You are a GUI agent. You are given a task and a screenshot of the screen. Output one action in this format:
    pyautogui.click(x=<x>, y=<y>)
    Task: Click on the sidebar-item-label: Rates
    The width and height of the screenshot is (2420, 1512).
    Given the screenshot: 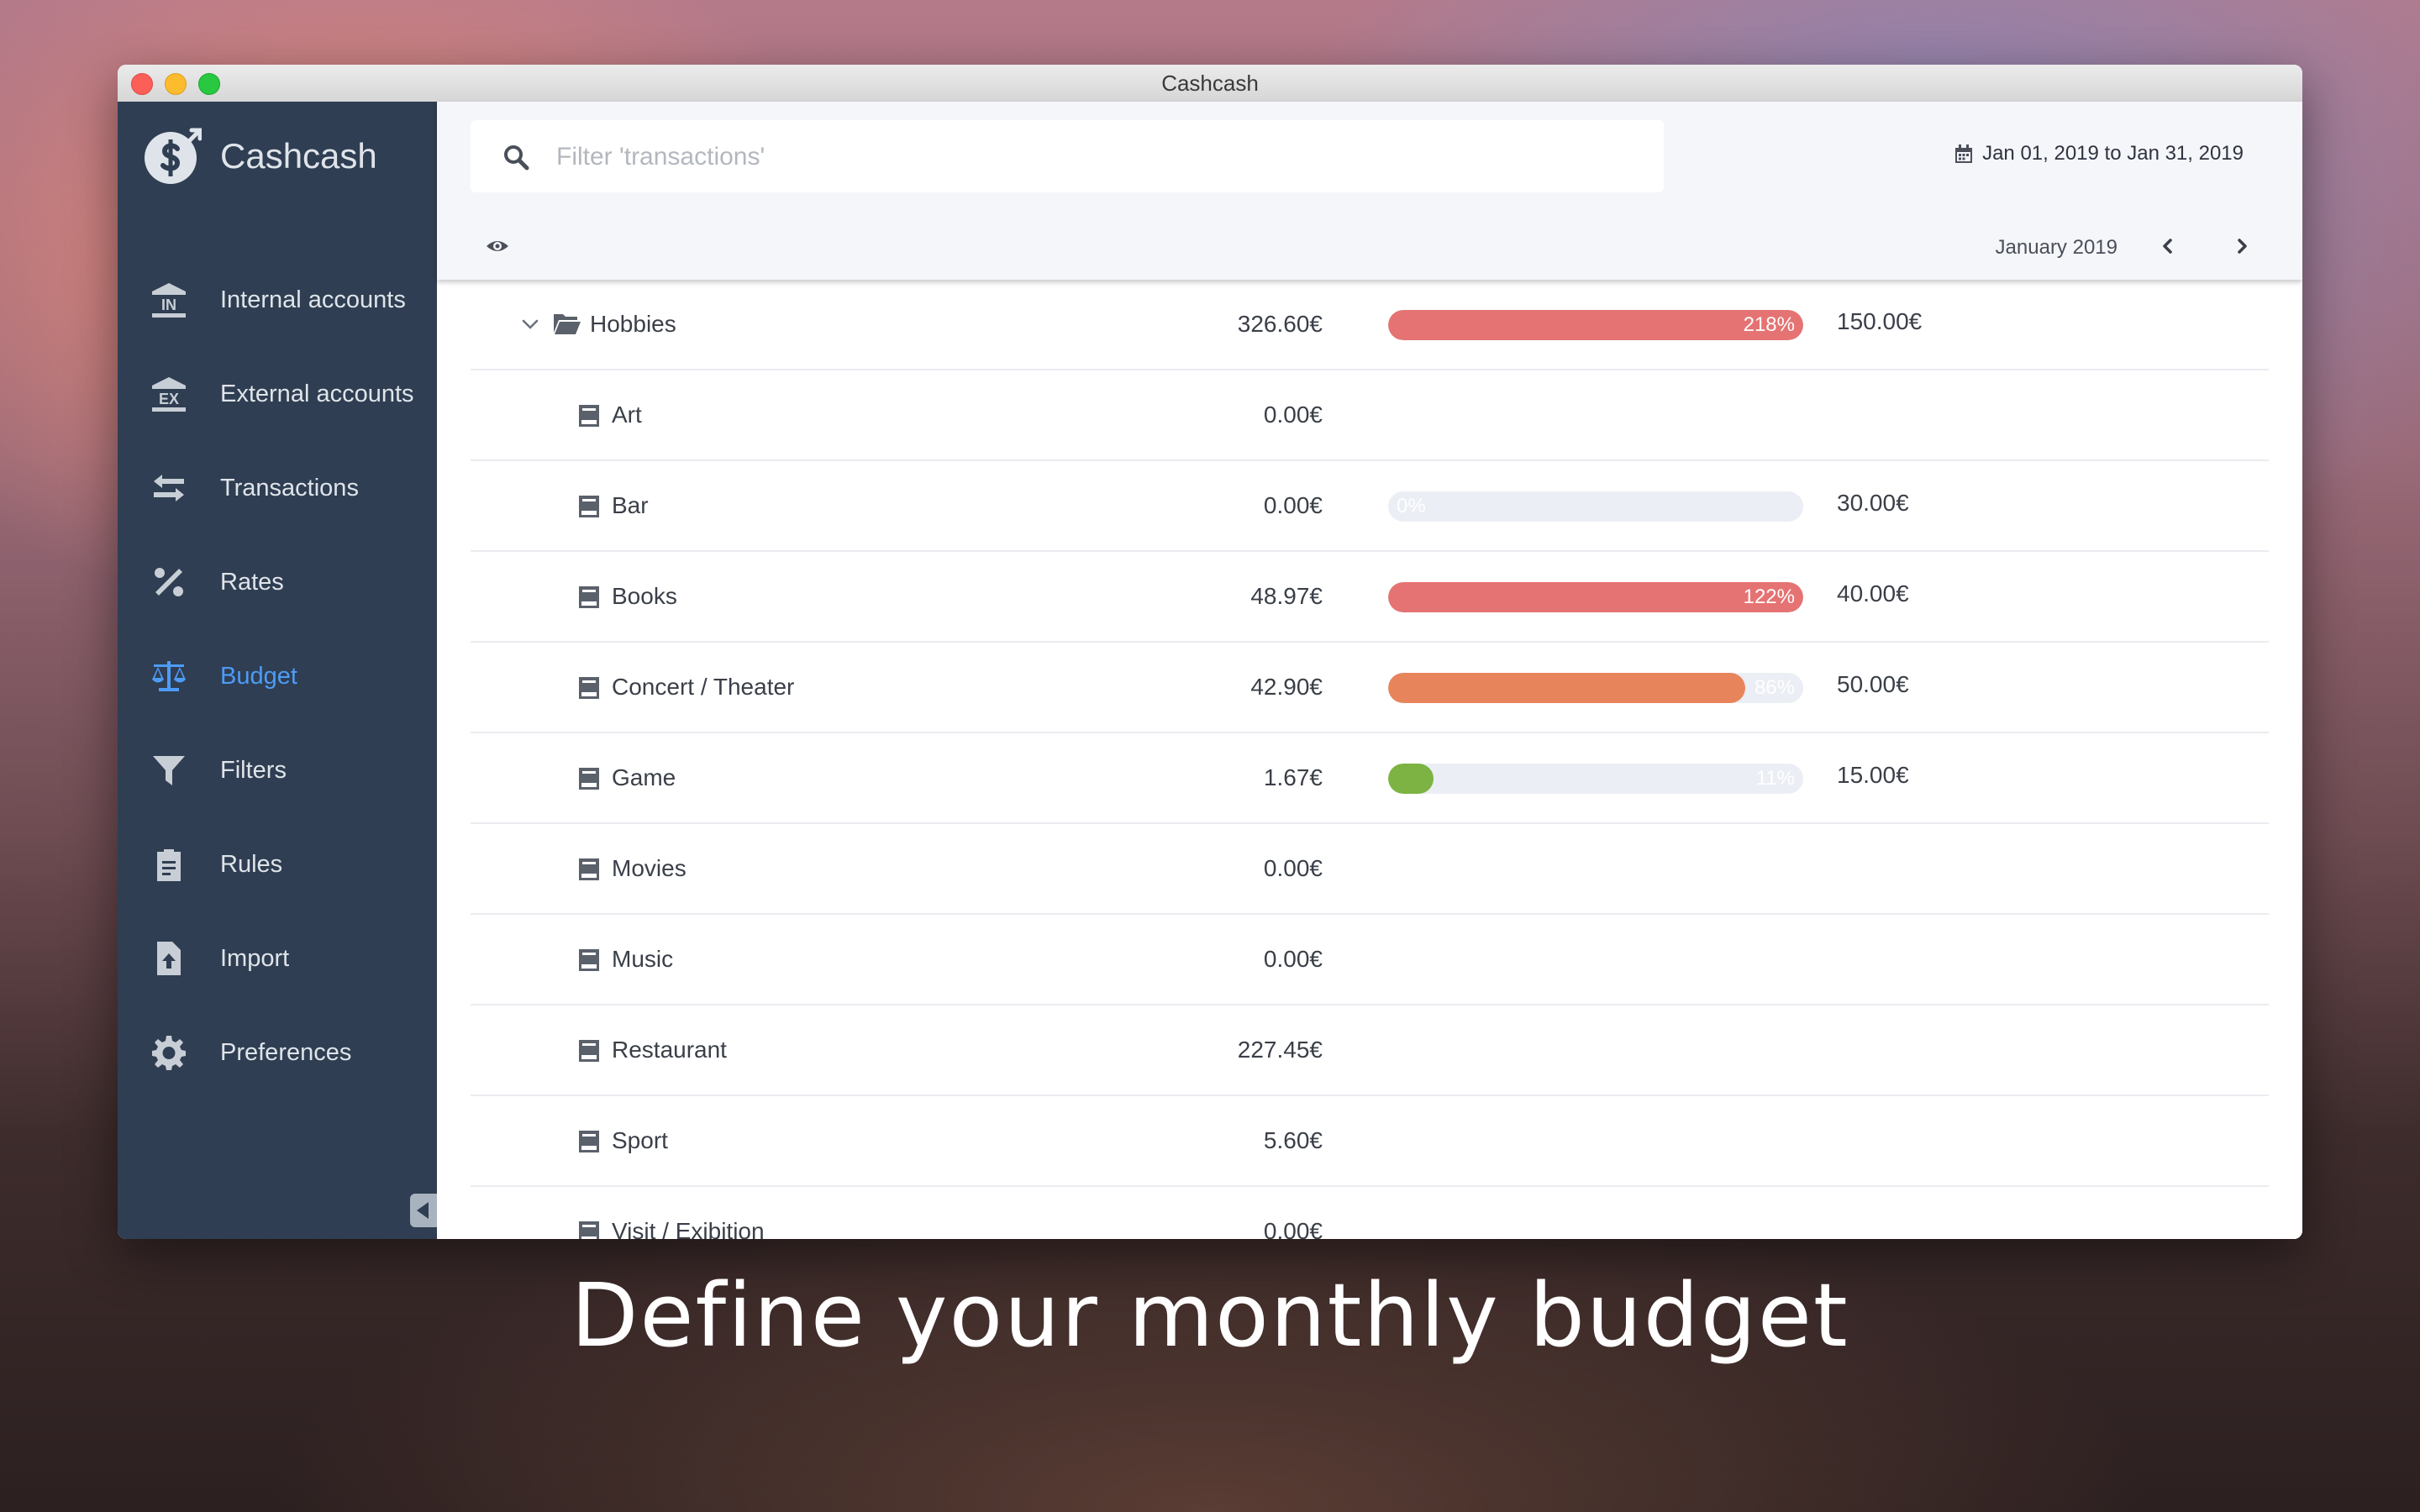 What is the action you would take?
    pyautogui.click(x=252, y=582)
    